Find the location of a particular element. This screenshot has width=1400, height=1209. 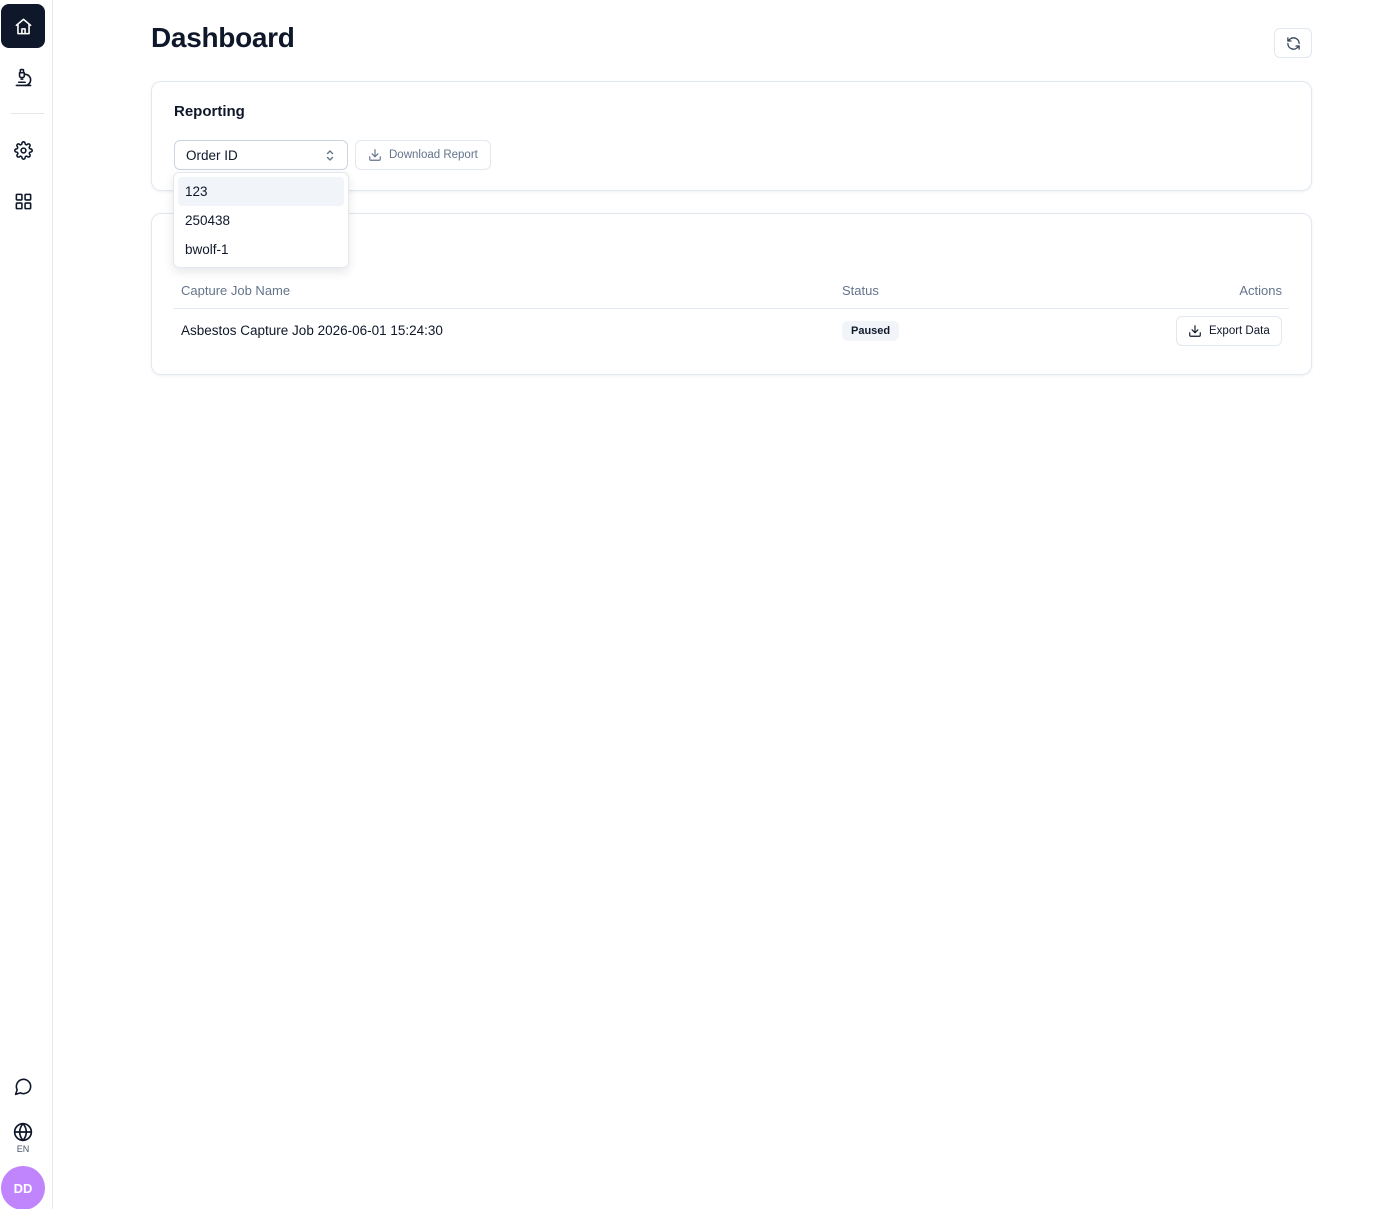

column-header-name: Capture Job Name is located at coordinates (236, 290).